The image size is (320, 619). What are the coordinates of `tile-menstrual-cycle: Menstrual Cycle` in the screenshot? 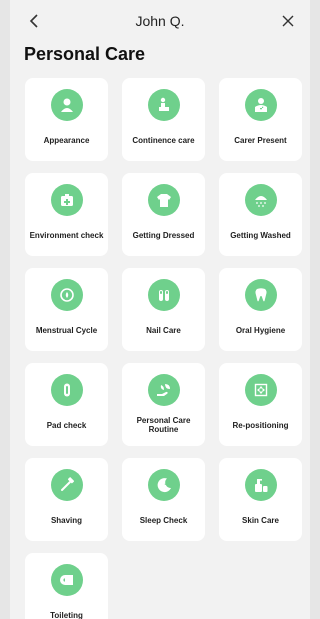 It's located at (66, 309).